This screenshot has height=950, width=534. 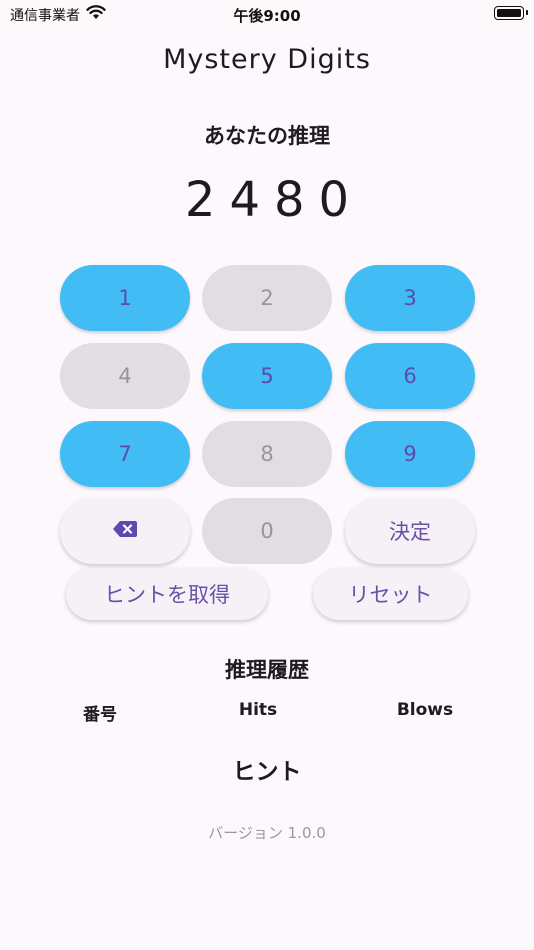 What do you see at coordinates (410, 531) in the screenshot?
I see `submit-button: 決定` at bounding box center [410, 531].